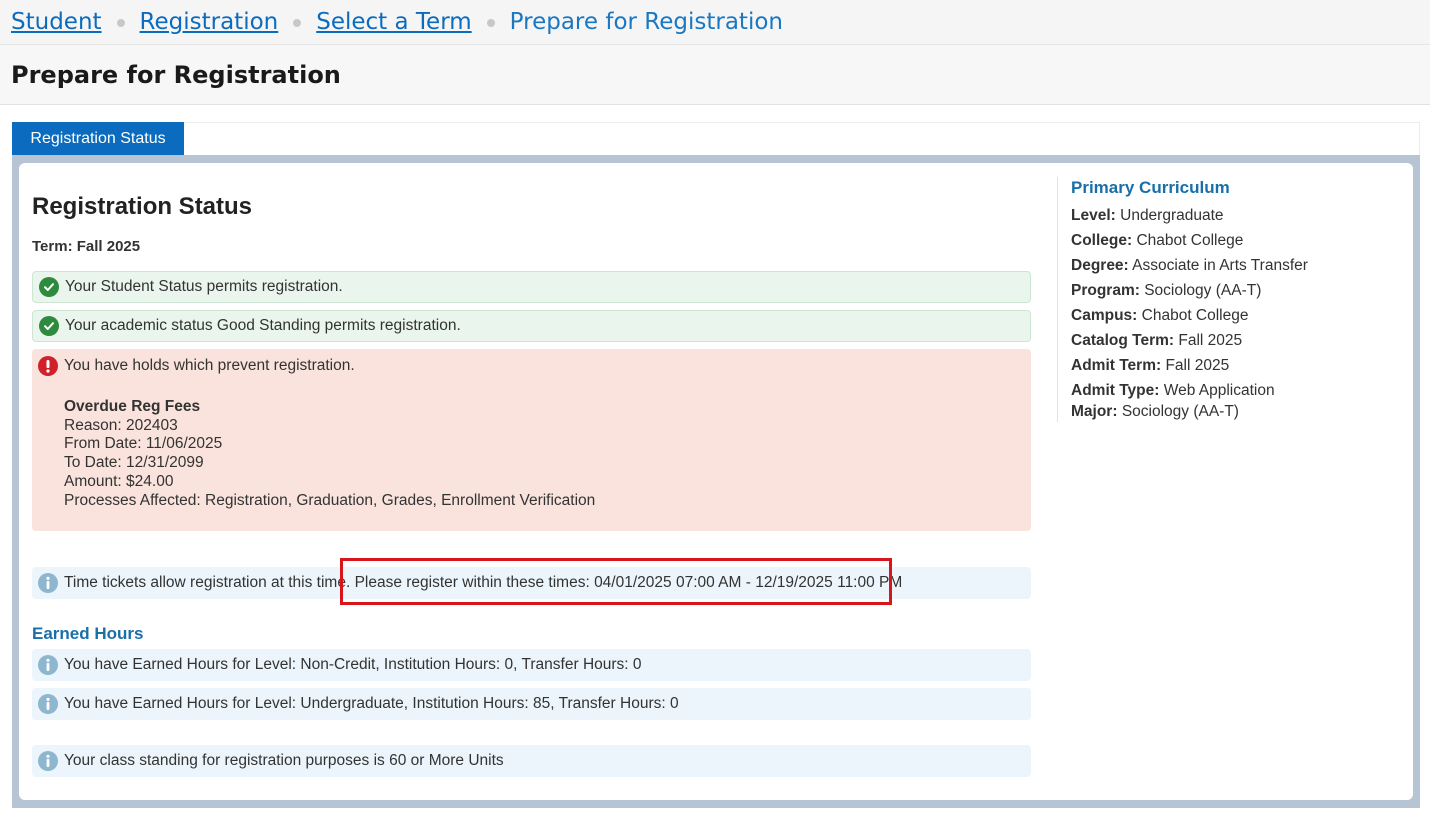 The height and width of the screenshot is (817, 1430). What do you see at coordinates (1116, 365) in the screenshot?
I see `curriculum-label: Admit Term:` at bounding box center [1116, 365].